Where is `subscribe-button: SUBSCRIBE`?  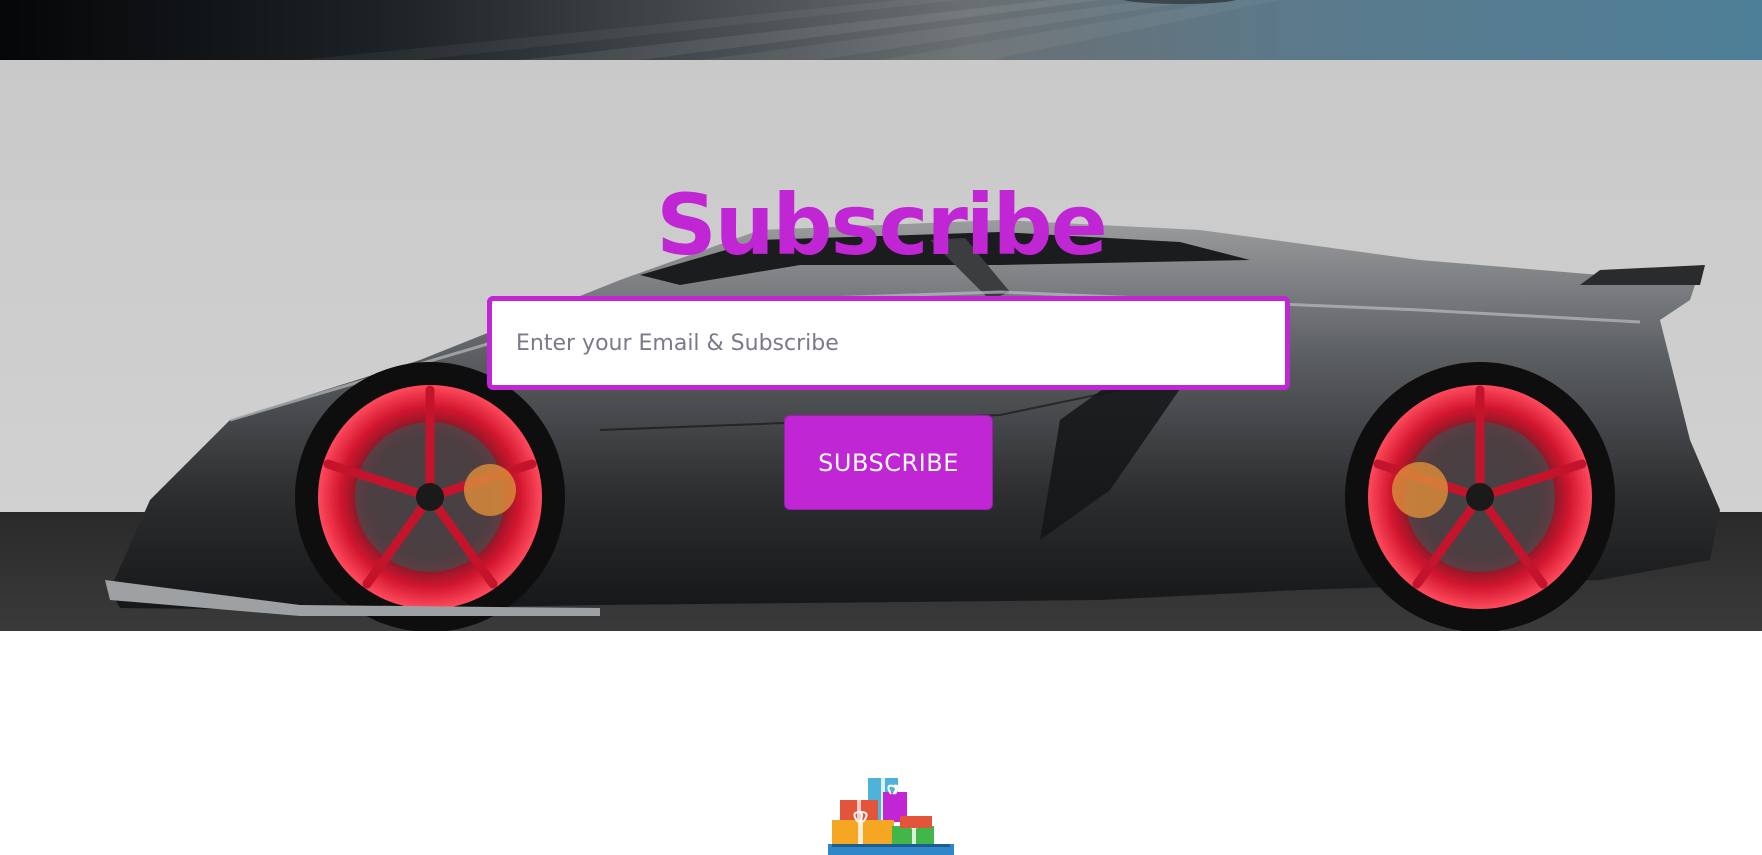 subscribe-button: SUBSCRIBE is located at coordinates (888, 462).